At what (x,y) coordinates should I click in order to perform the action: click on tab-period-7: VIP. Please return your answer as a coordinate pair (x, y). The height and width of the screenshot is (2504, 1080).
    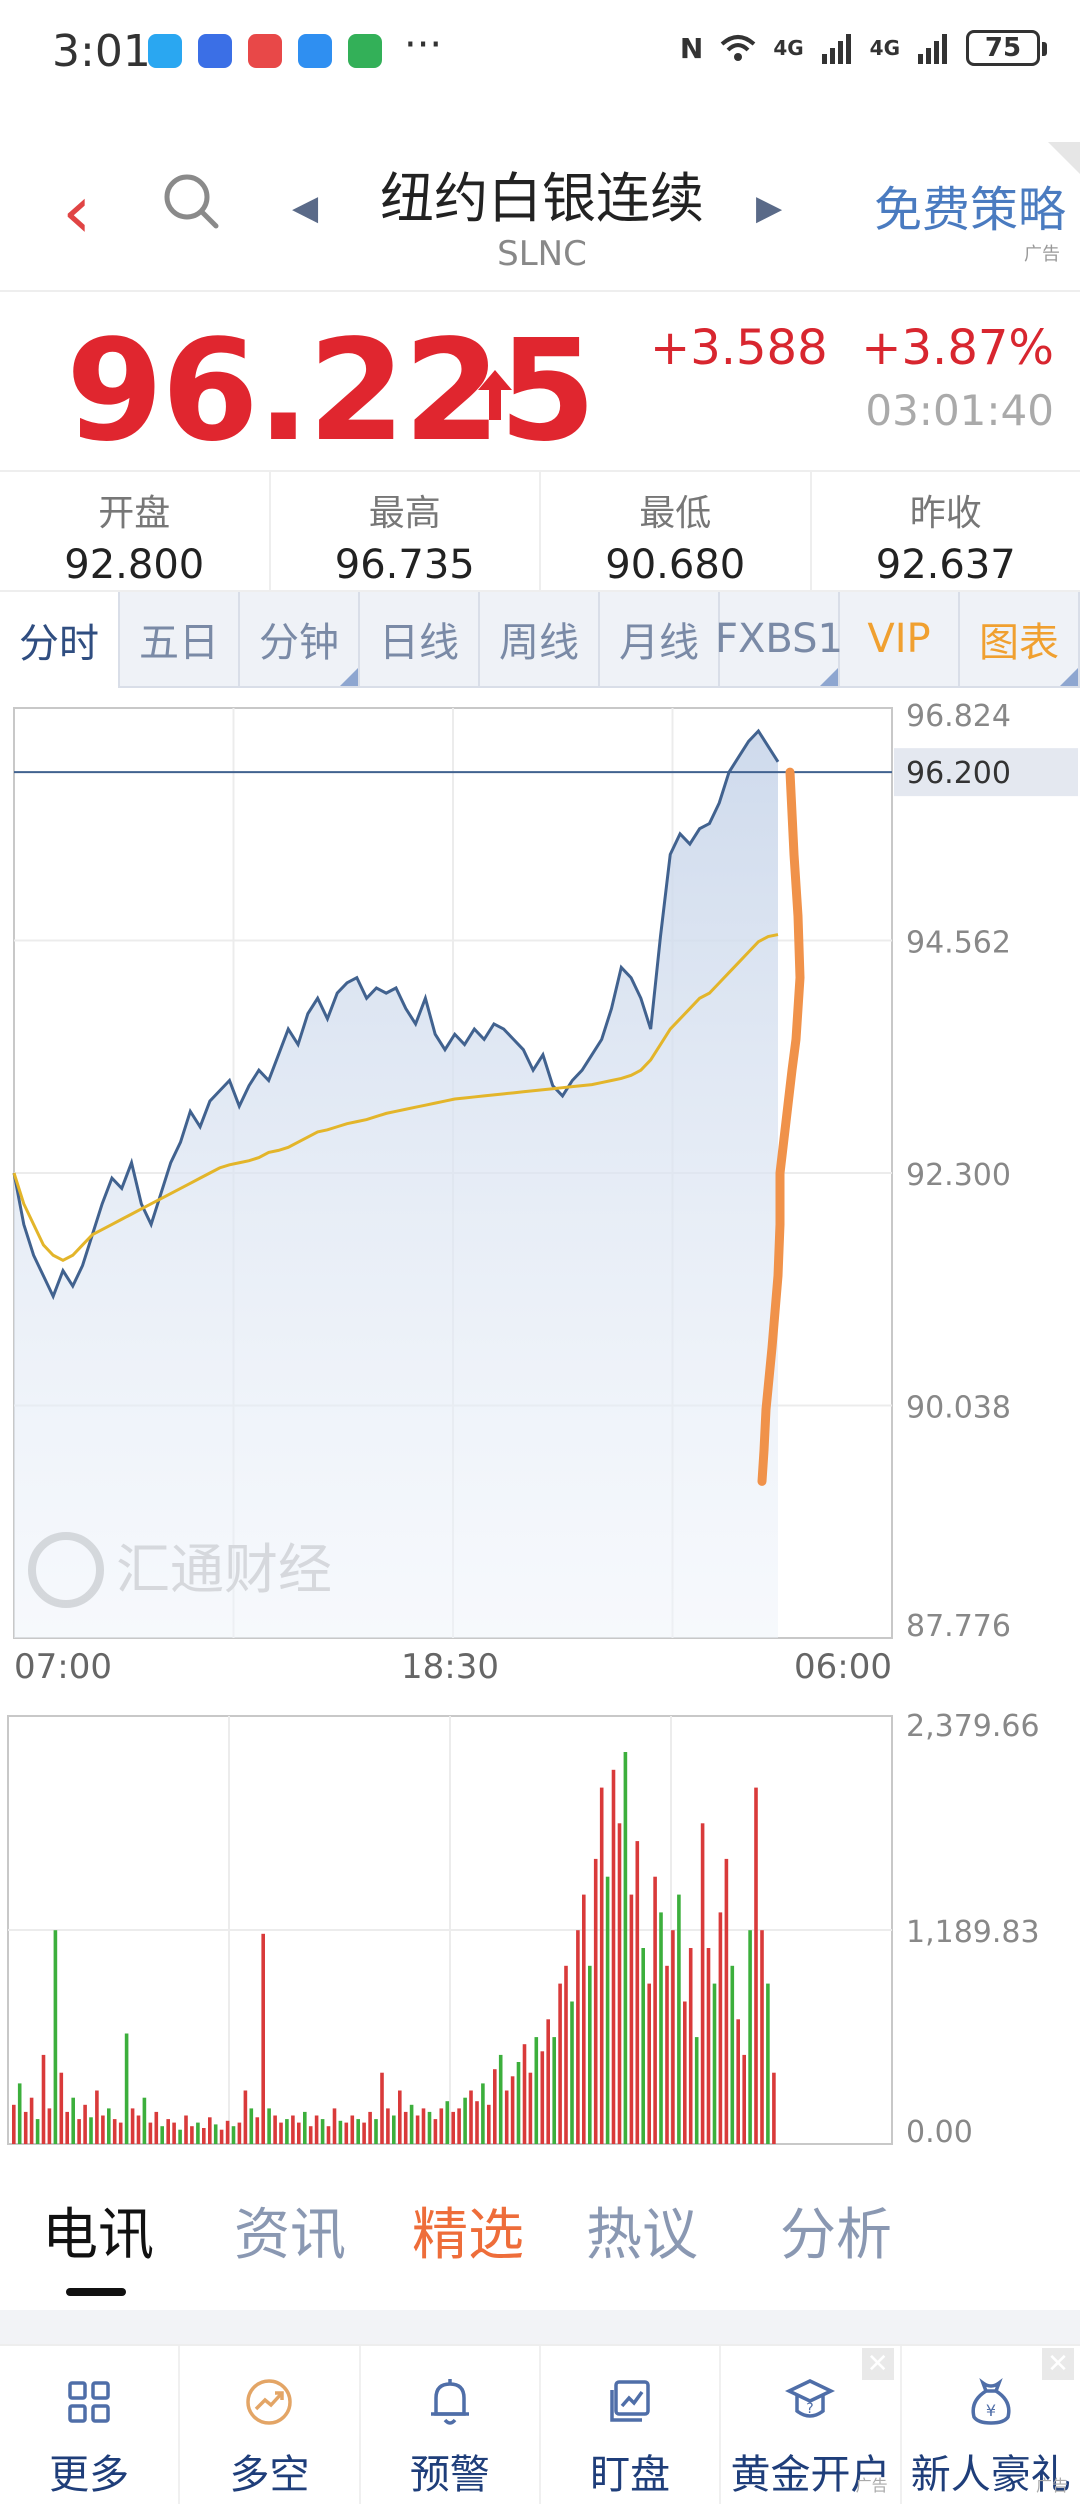
    Looking at the image, I should click on (900, 640).